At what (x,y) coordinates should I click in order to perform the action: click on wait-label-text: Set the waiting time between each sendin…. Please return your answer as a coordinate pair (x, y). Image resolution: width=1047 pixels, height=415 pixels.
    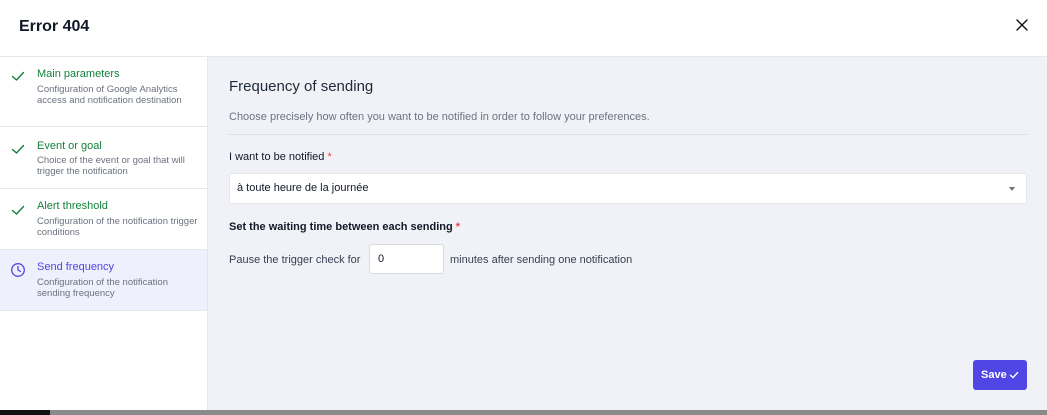
    Looking at the image, I should click on (341, 227).